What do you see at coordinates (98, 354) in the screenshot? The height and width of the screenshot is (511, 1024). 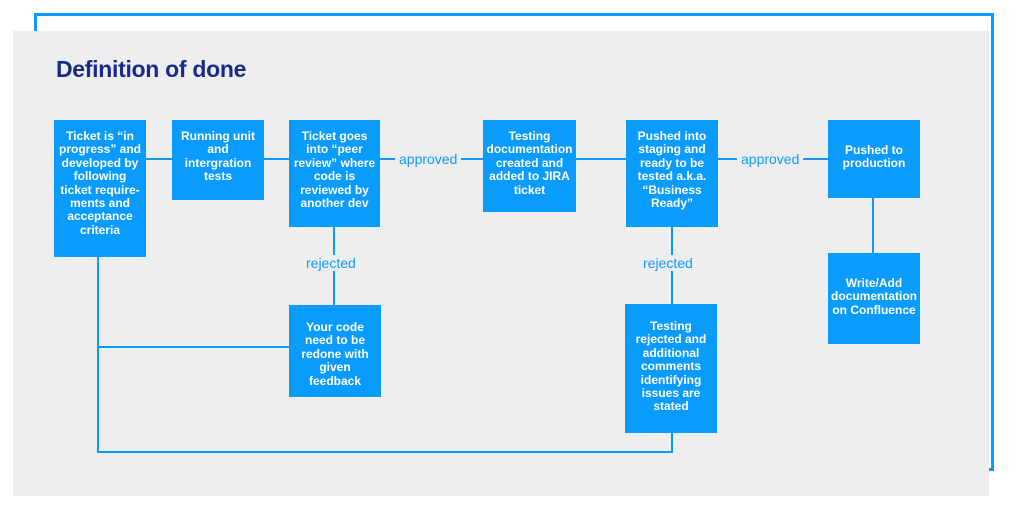 I see `connector-inprogress-down` at bounding box center [98, 354].